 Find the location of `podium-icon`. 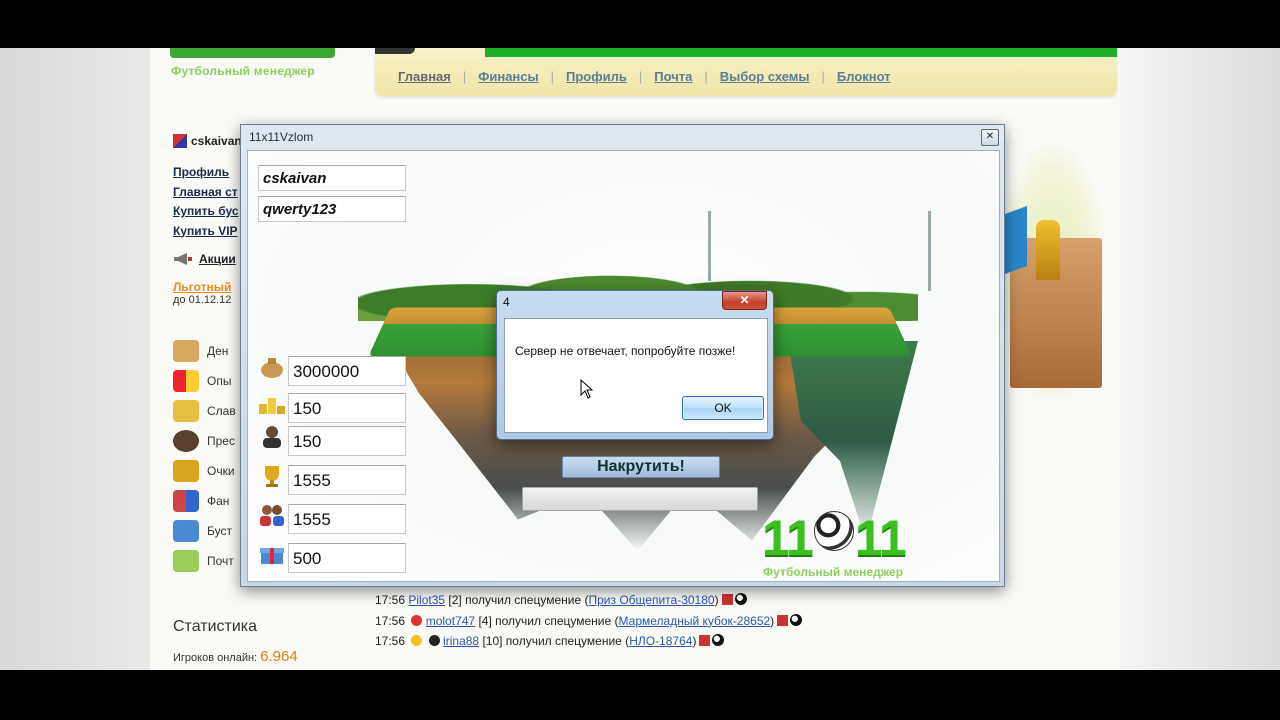

podium-icon is located at coordinates (272, 406).